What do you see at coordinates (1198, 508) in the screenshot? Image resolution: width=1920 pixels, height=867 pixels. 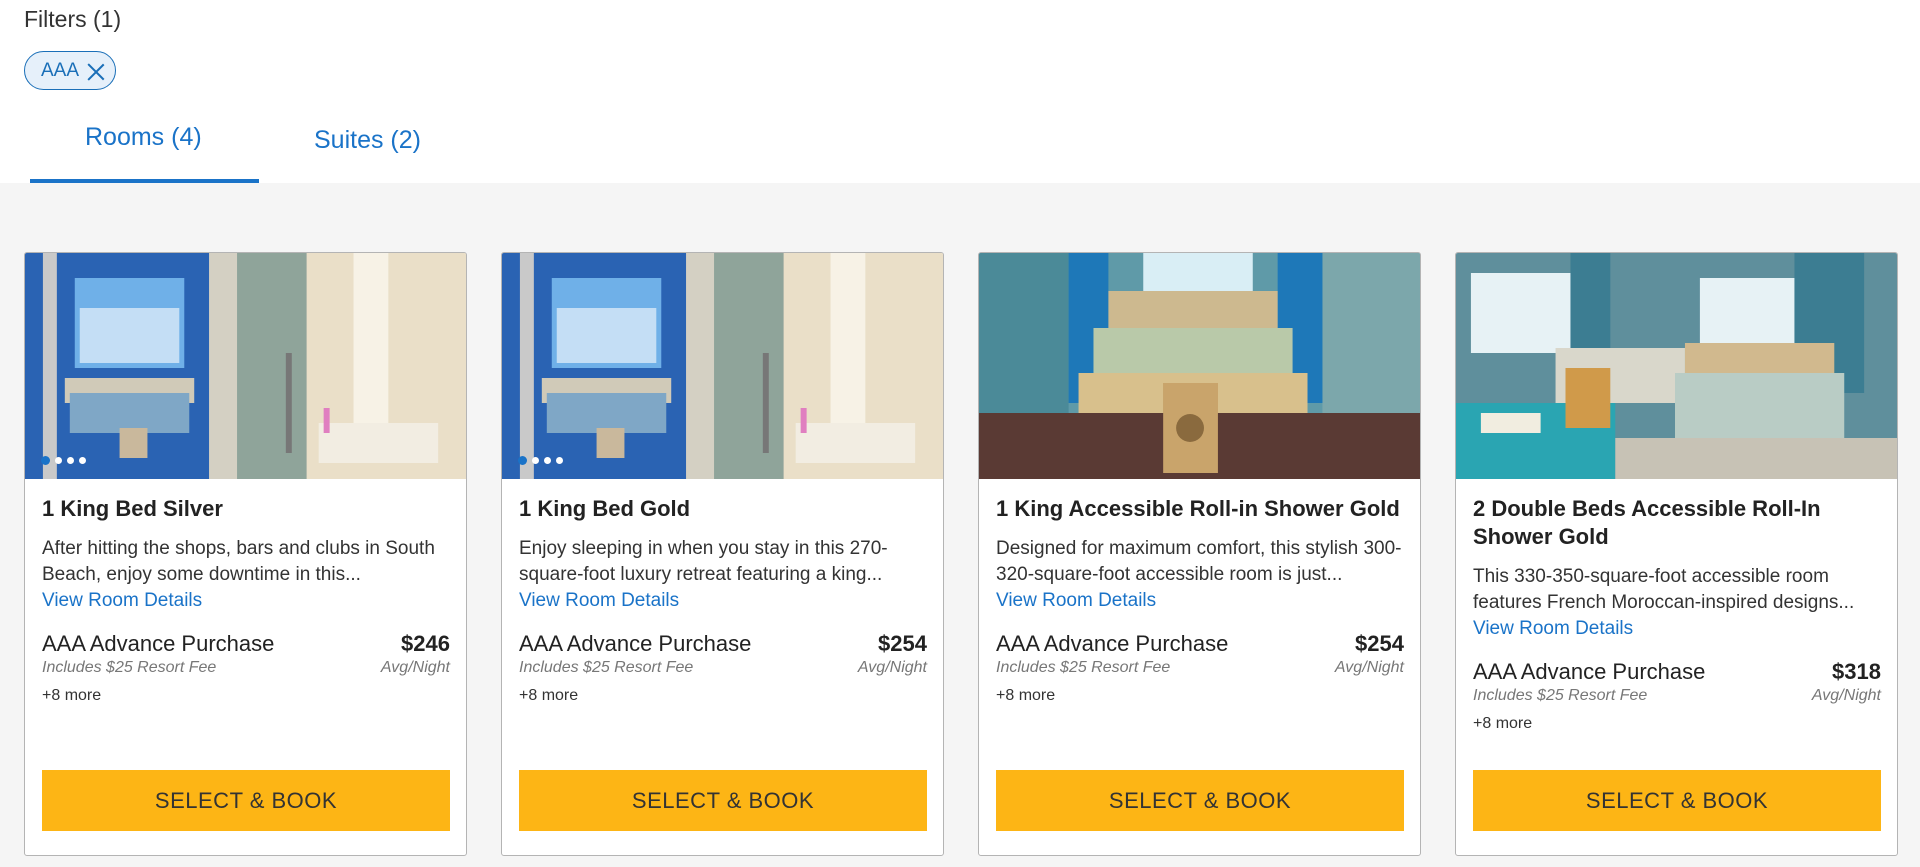 I see `room-name: 1 King Accessible Roll-in Shower Gold` at bounding box center [1198, 508].